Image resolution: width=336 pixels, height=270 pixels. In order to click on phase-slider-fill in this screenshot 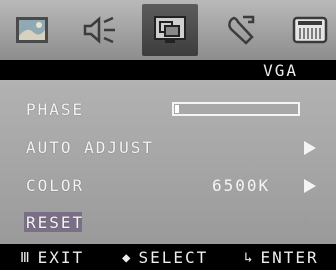, I will do `click(177, 109)`.